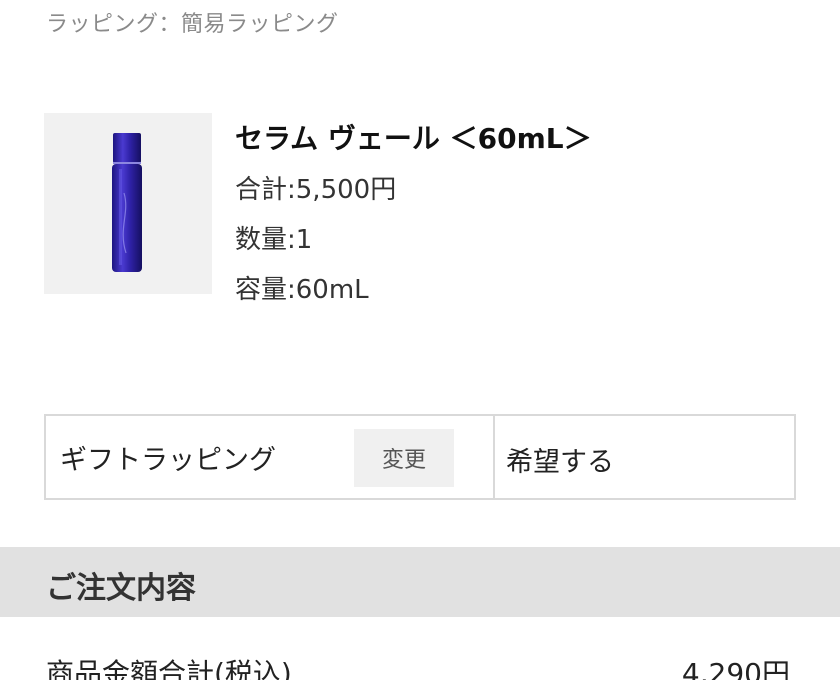 This screenshot has height=680, width=840. Describe the element at coordinates (302, 290) in the screenshot. I see `product-volume: 容量:60mL` at that location.